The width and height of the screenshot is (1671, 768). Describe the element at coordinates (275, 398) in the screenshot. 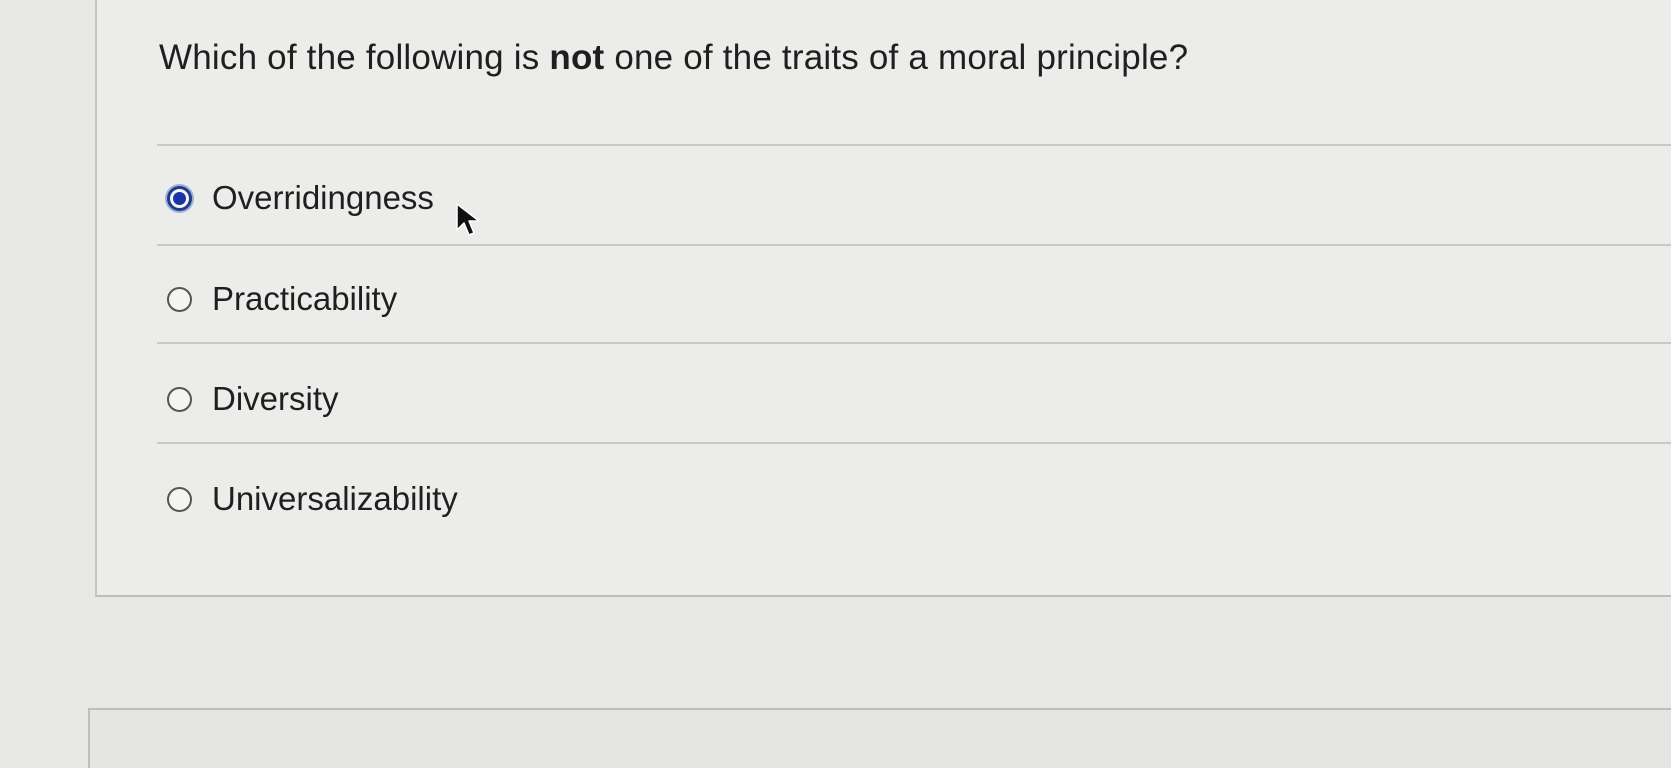

I see `option-label: Diversity` at that location.